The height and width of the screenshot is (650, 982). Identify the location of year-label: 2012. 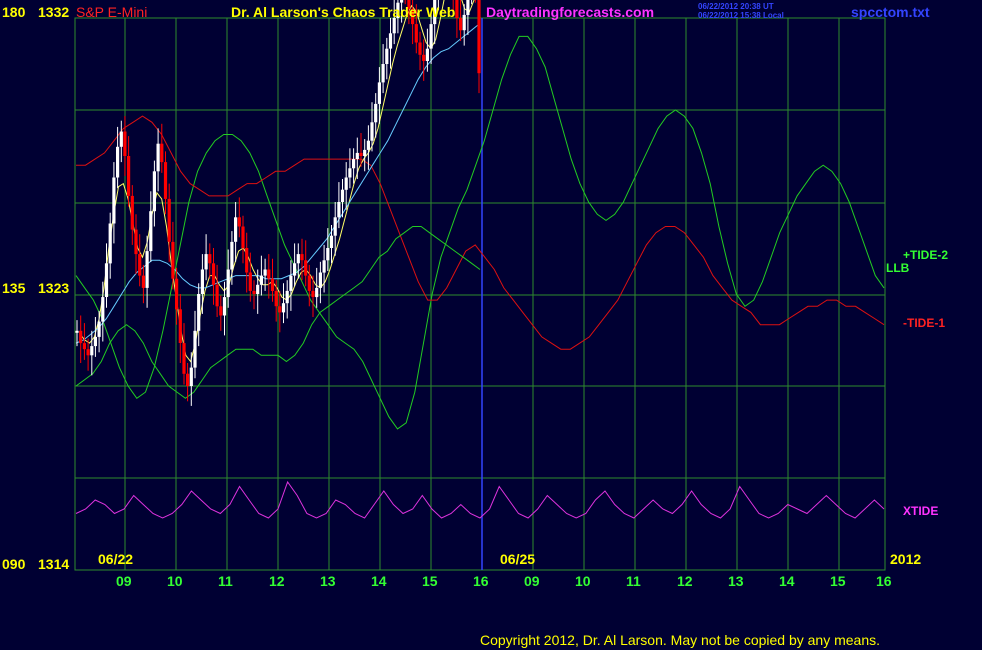
(906, 559).